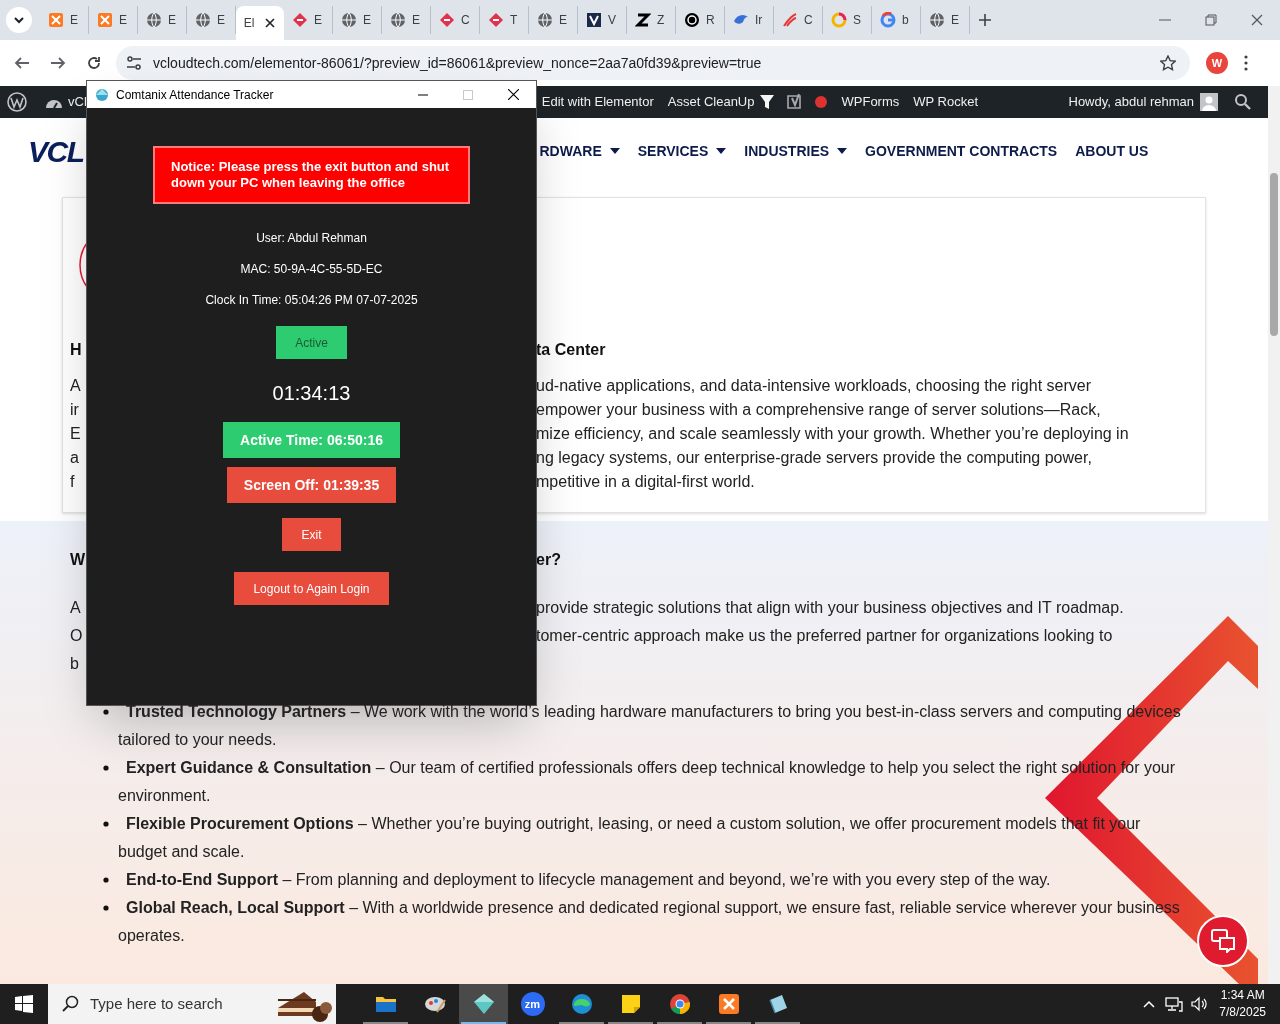  Describe the element at coordinates (1112, 151) in the screenshot. I see `nav-link: ABOUT US` at that location.